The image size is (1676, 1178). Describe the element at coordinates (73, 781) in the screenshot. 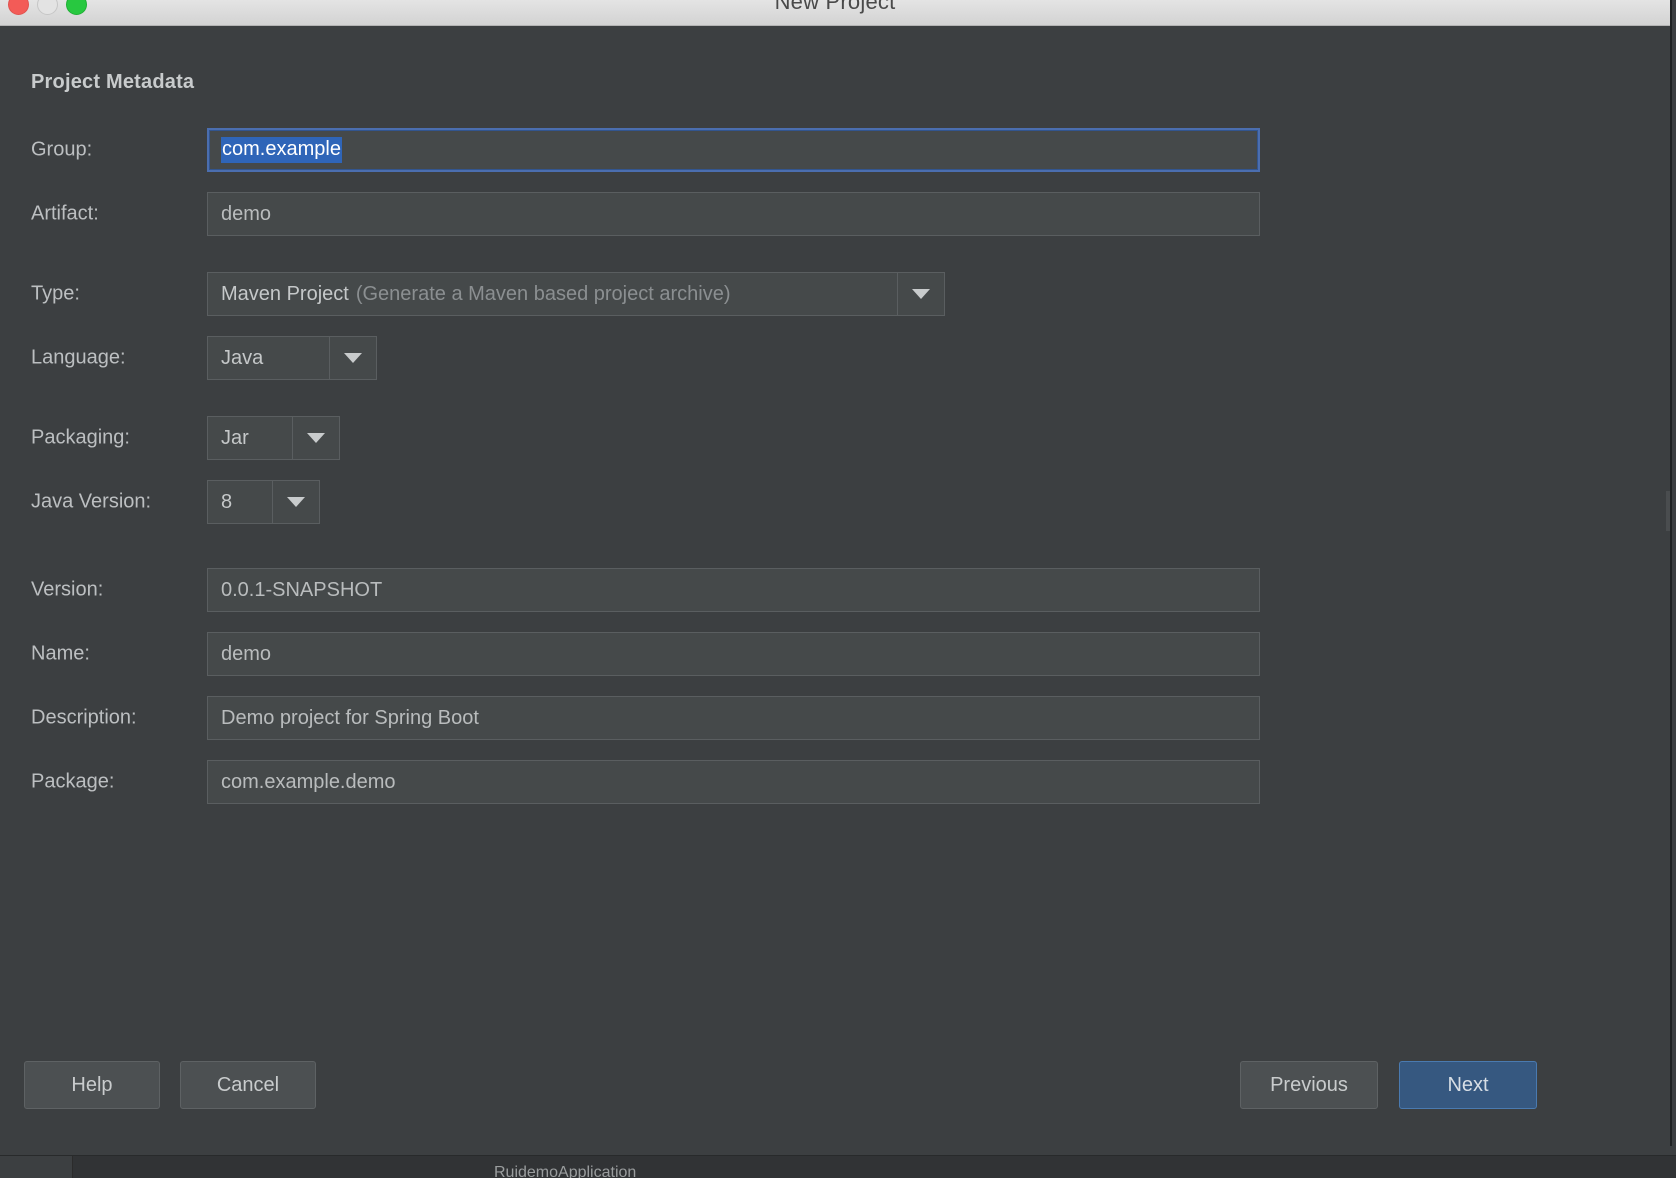

I see `package-label: Package:` at that location.